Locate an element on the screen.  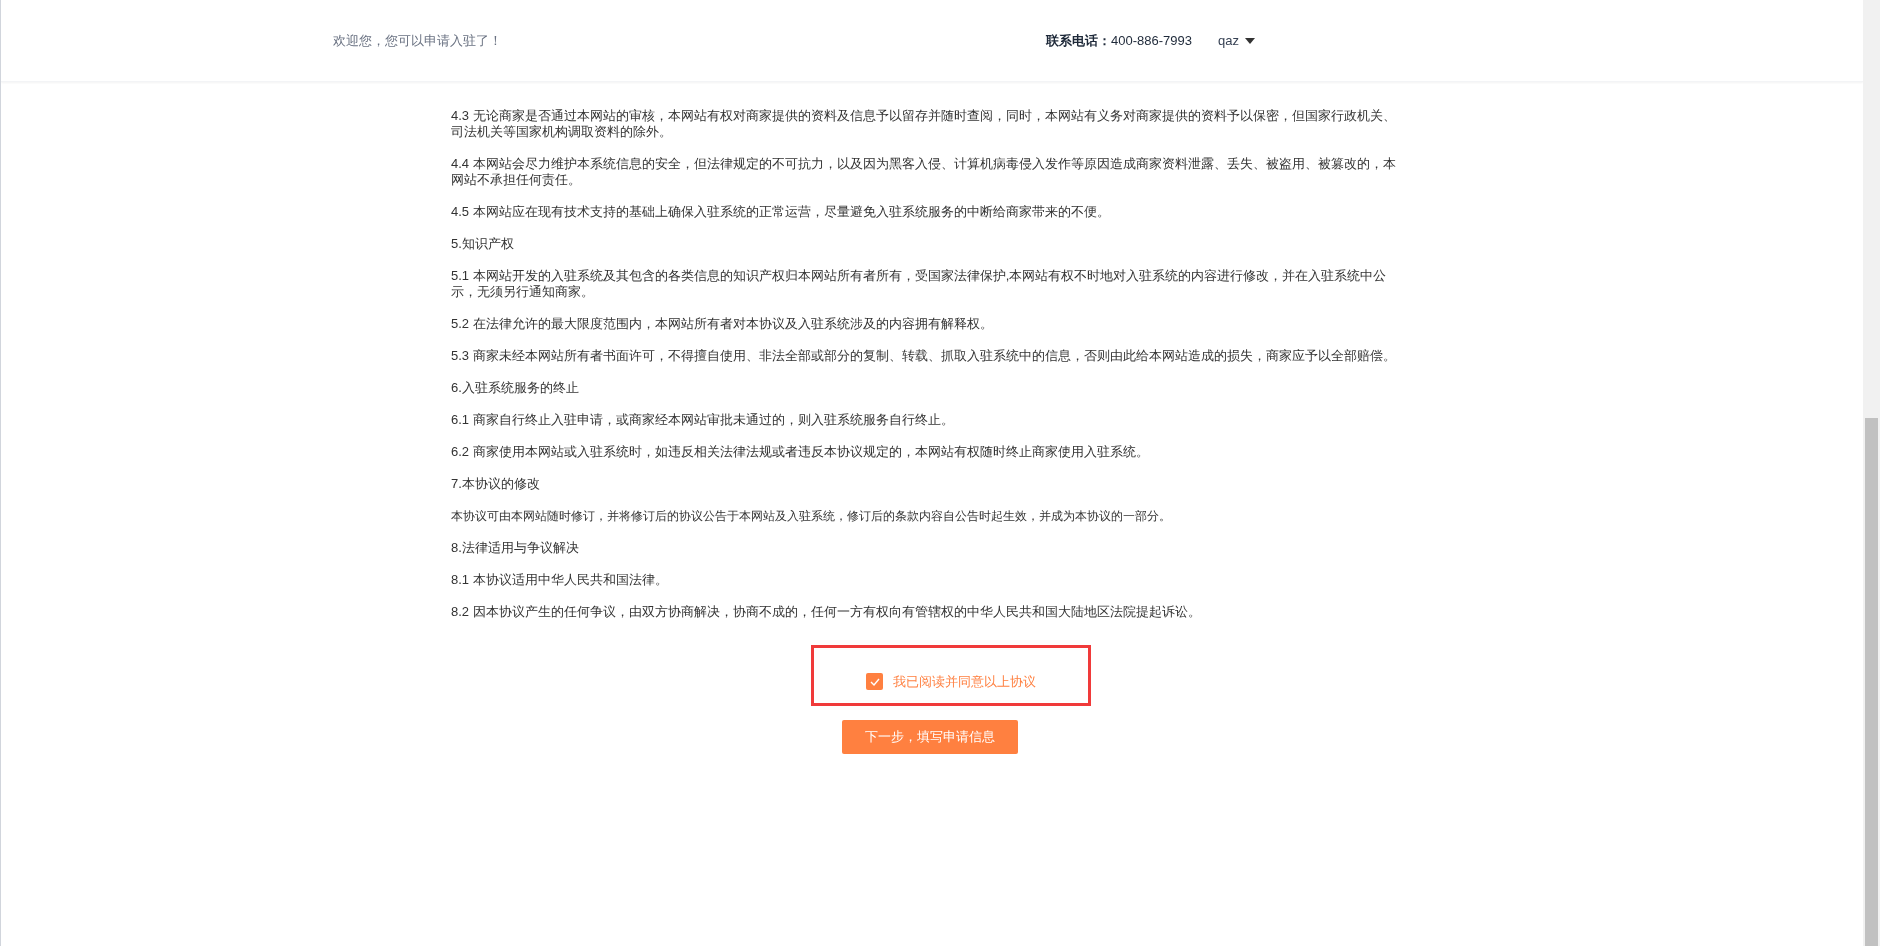
welcome-text: 欢迎您，您可以申请入驻了！ is located at coordinates (417, 40).